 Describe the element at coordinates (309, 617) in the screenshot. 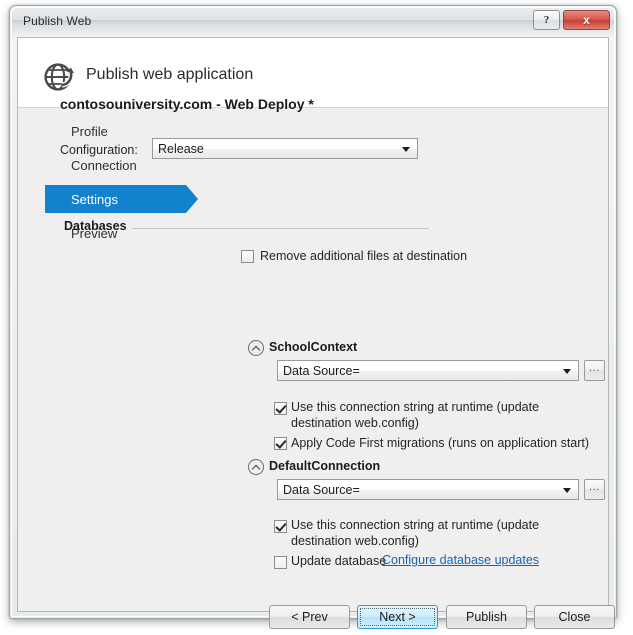

I see `prev-button: < Prev` at that location.